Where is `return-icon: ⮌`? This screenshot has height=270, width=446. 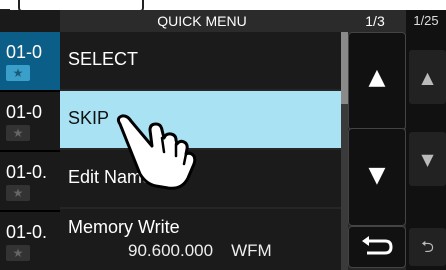 return-icon: ⮌ is located at coordinates (427, 246).